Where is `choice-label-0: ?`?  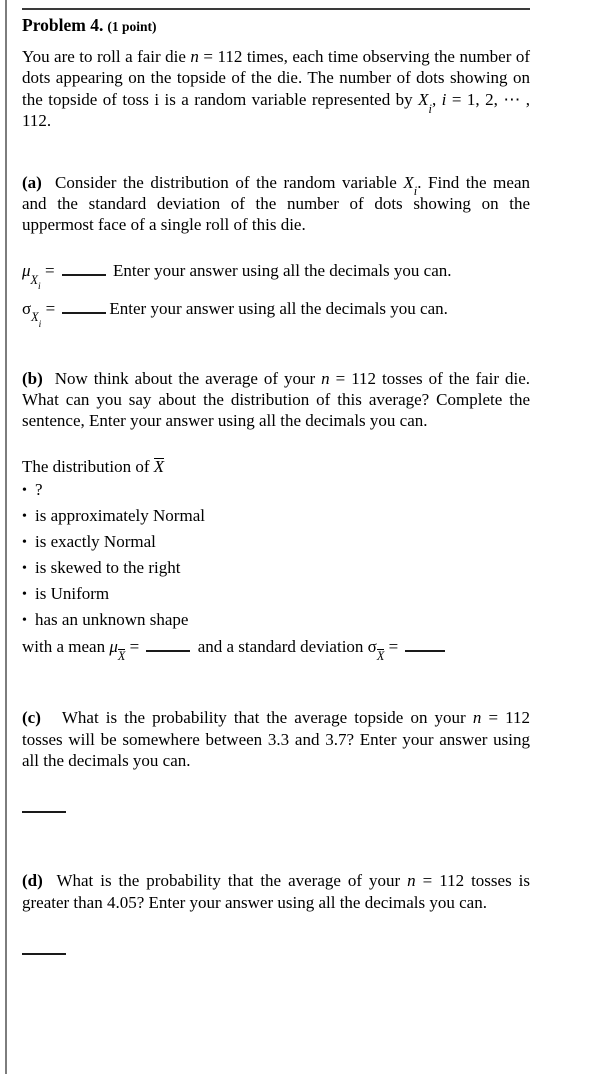
choice-label-0: ? is located at coordinates (39, 490).